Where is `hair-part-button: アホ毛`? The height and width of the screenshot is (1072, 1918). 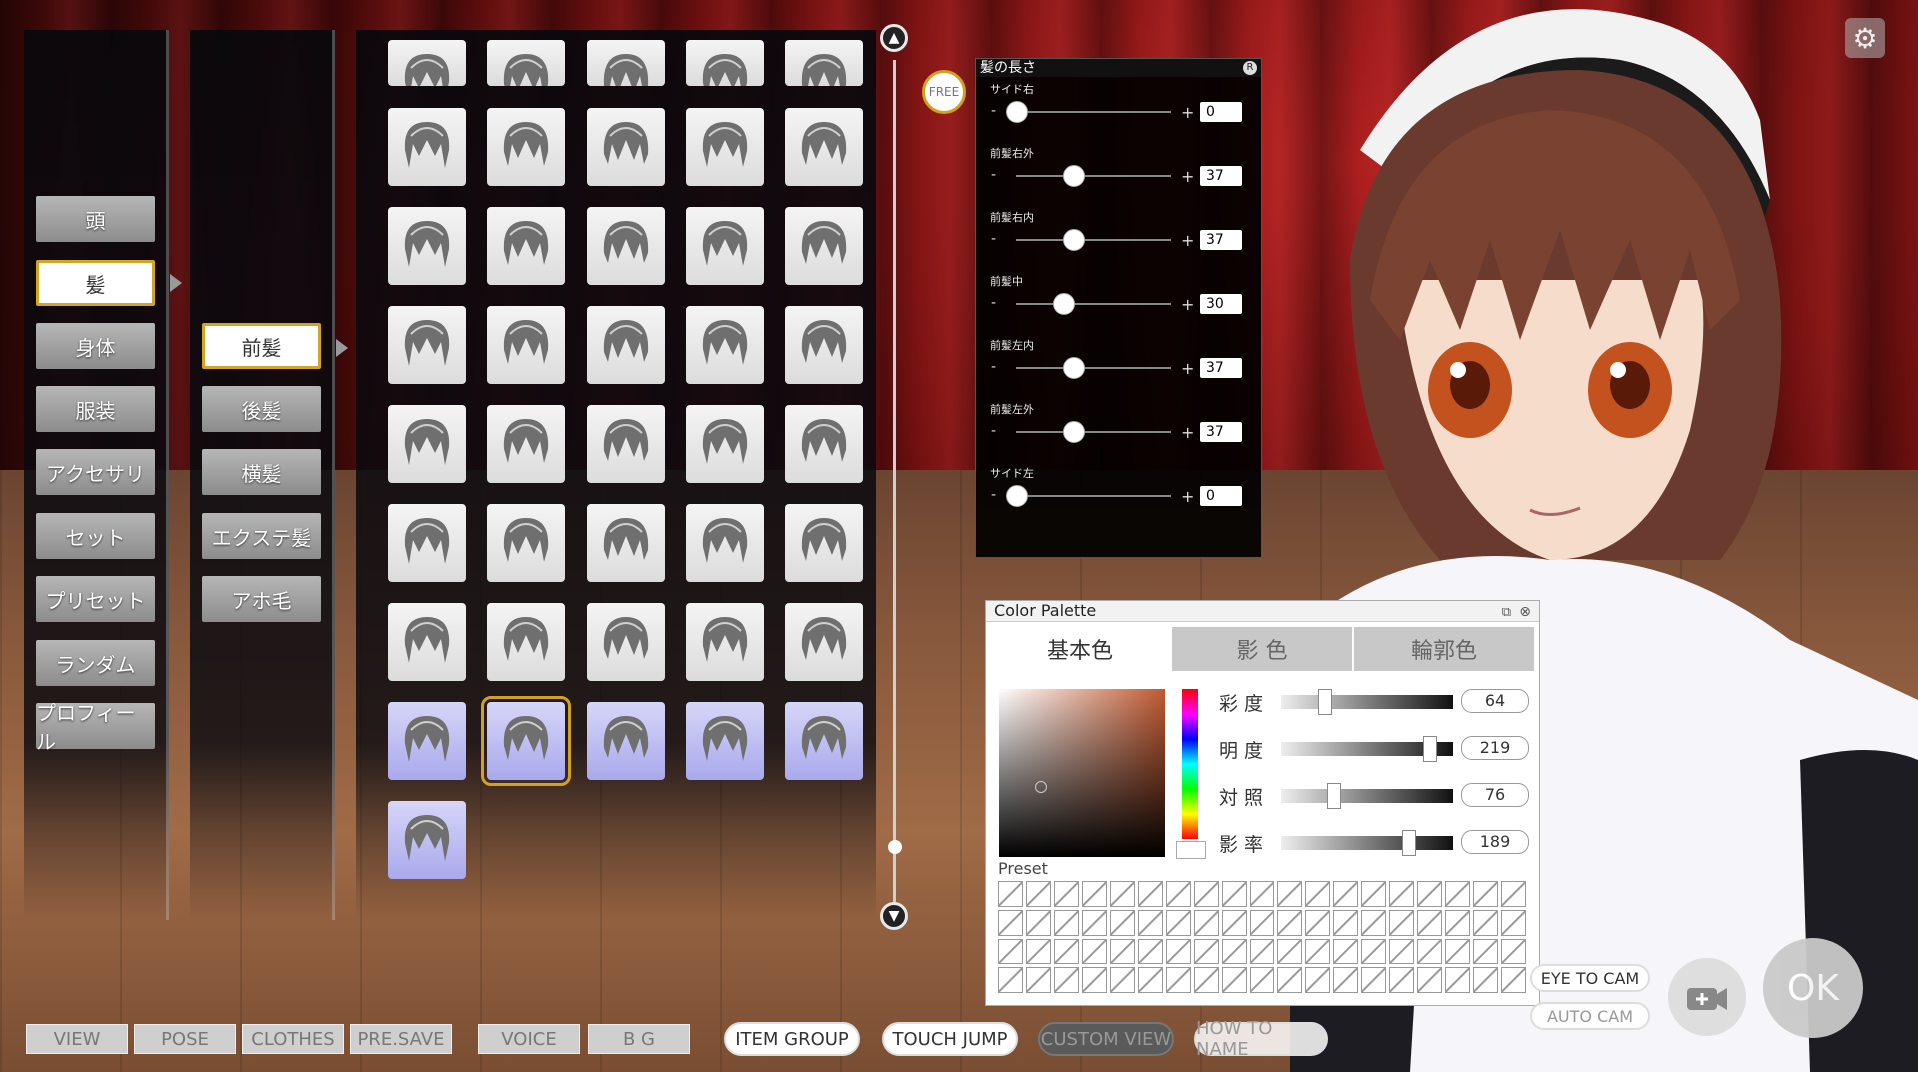
hair-part-button: アホ毛 is located at coordinates (261, 599).